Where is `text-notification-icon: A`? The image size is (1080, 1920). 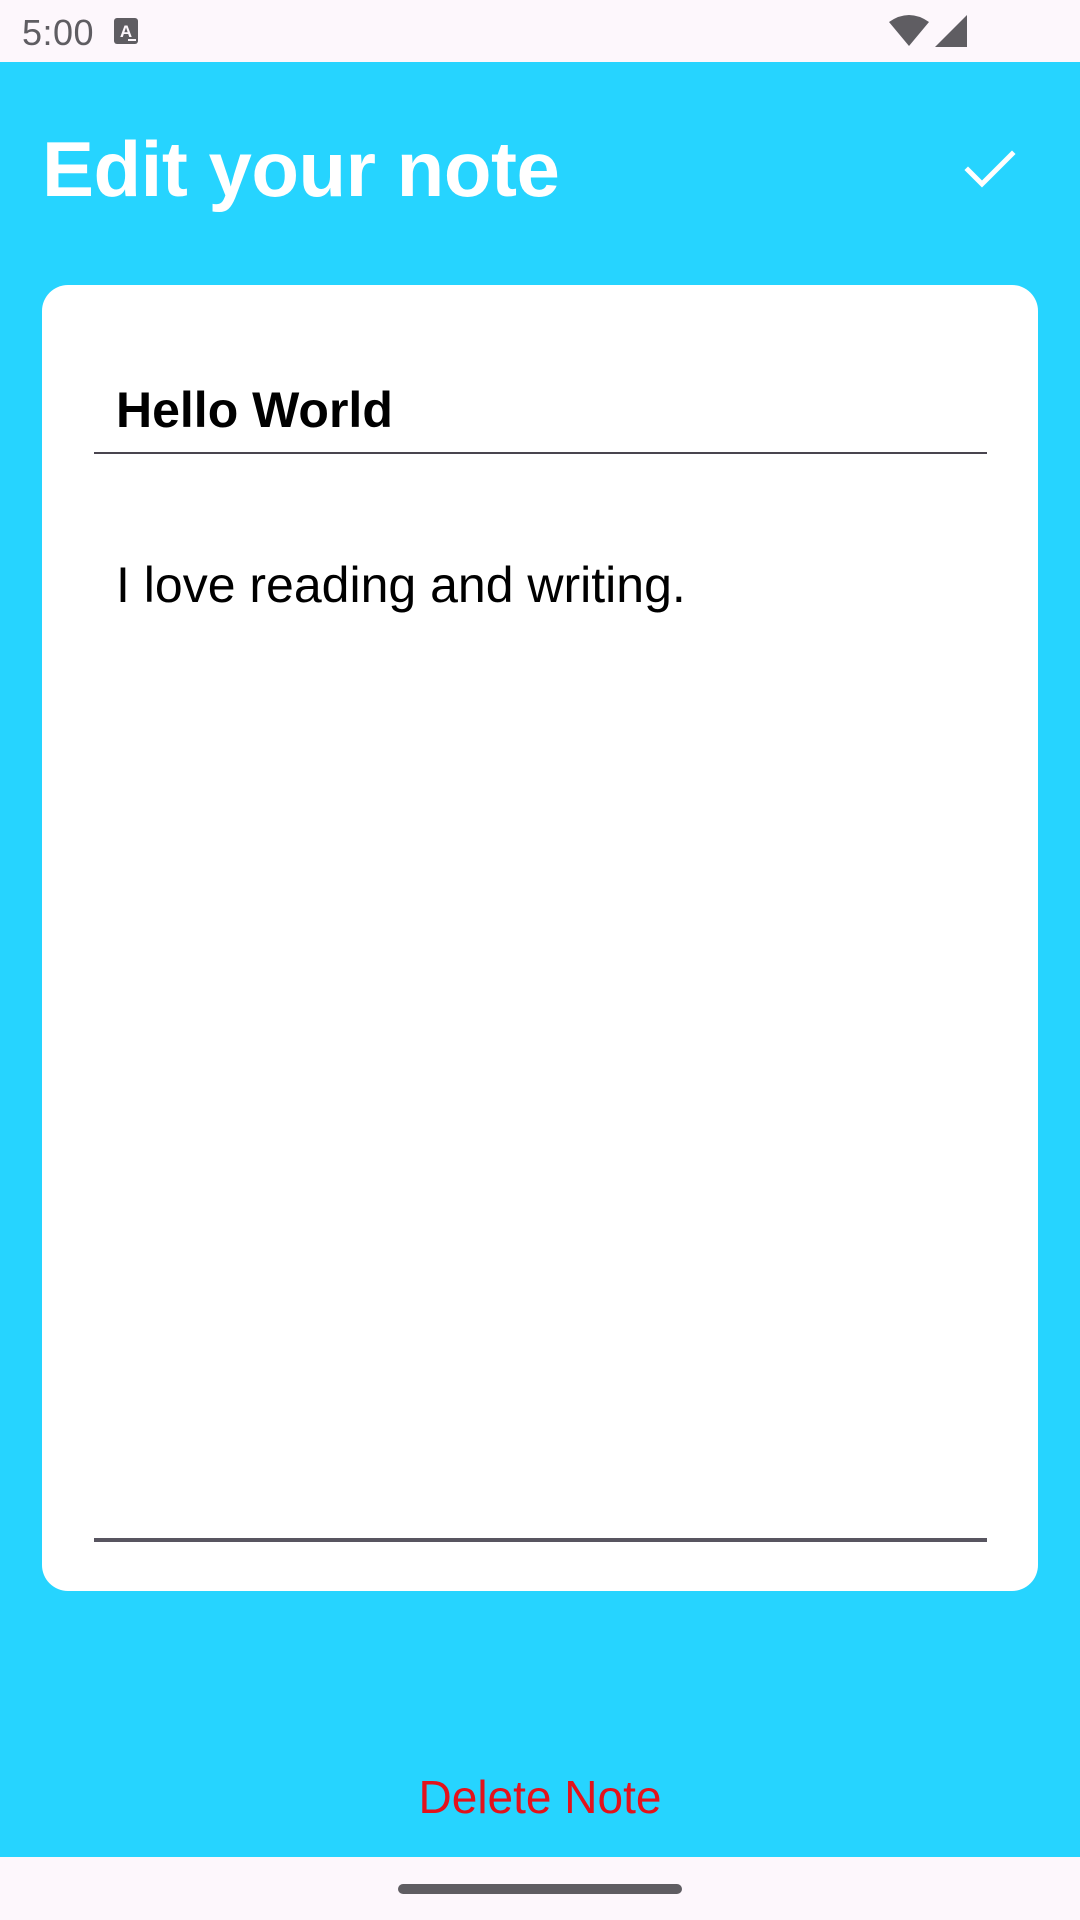 text-notification-icon: A is located at coordinates (126, 31).